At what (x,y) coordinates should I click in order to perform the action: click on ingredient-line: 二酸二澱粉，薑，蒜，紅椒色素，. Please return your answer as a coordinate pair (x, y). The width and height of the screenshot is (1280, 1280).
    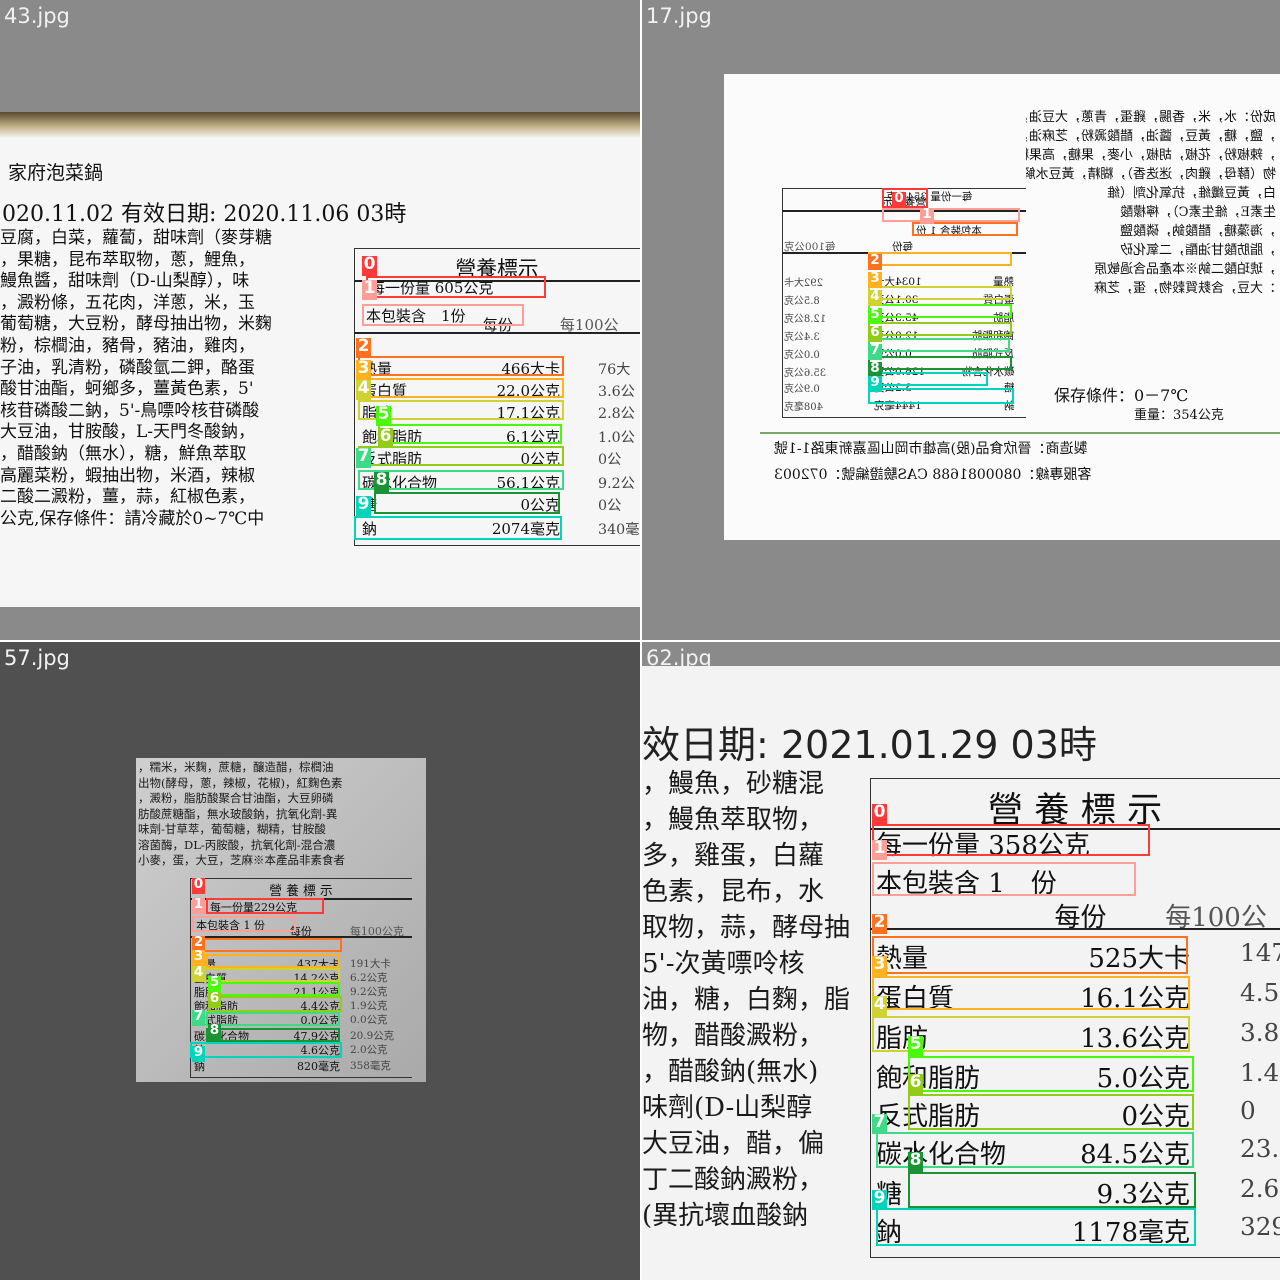
    Looking at the image, I should click on (127, 497).